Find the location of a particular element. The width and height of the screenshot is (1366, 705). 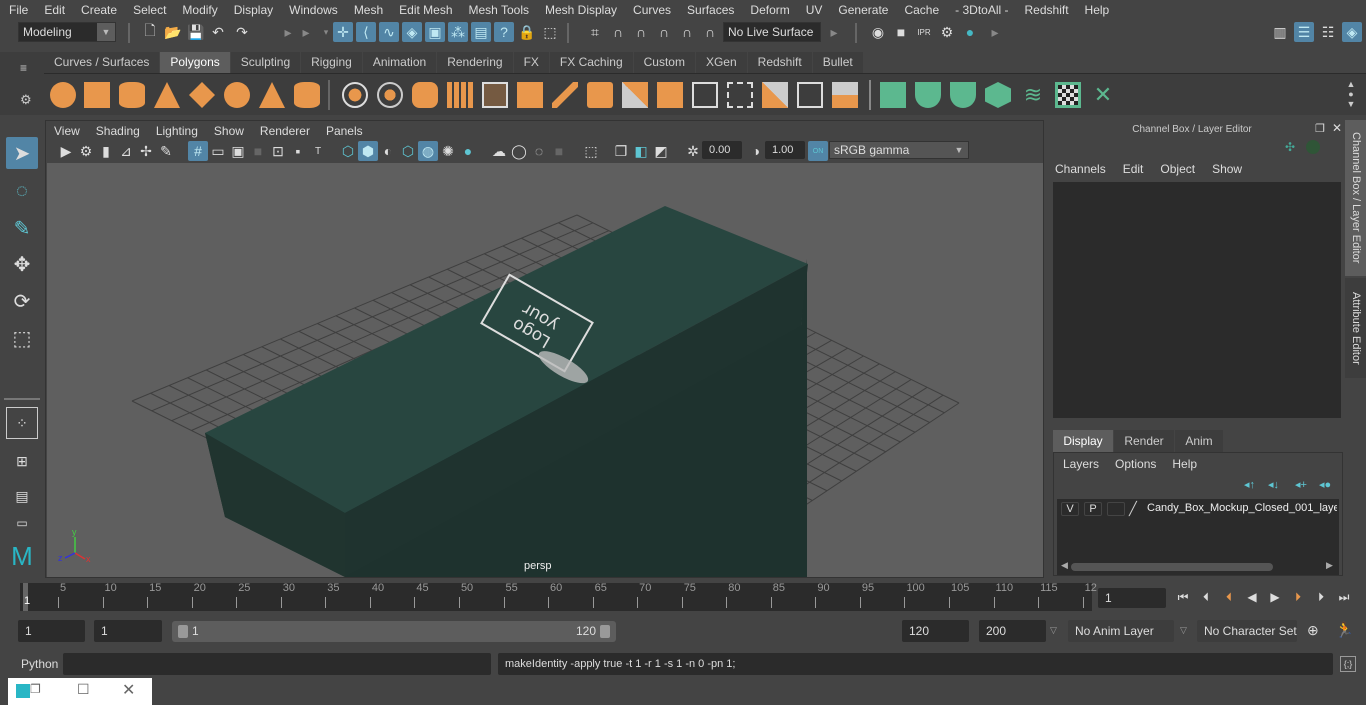

target-weld-icon is located at coordinates (775, 95).